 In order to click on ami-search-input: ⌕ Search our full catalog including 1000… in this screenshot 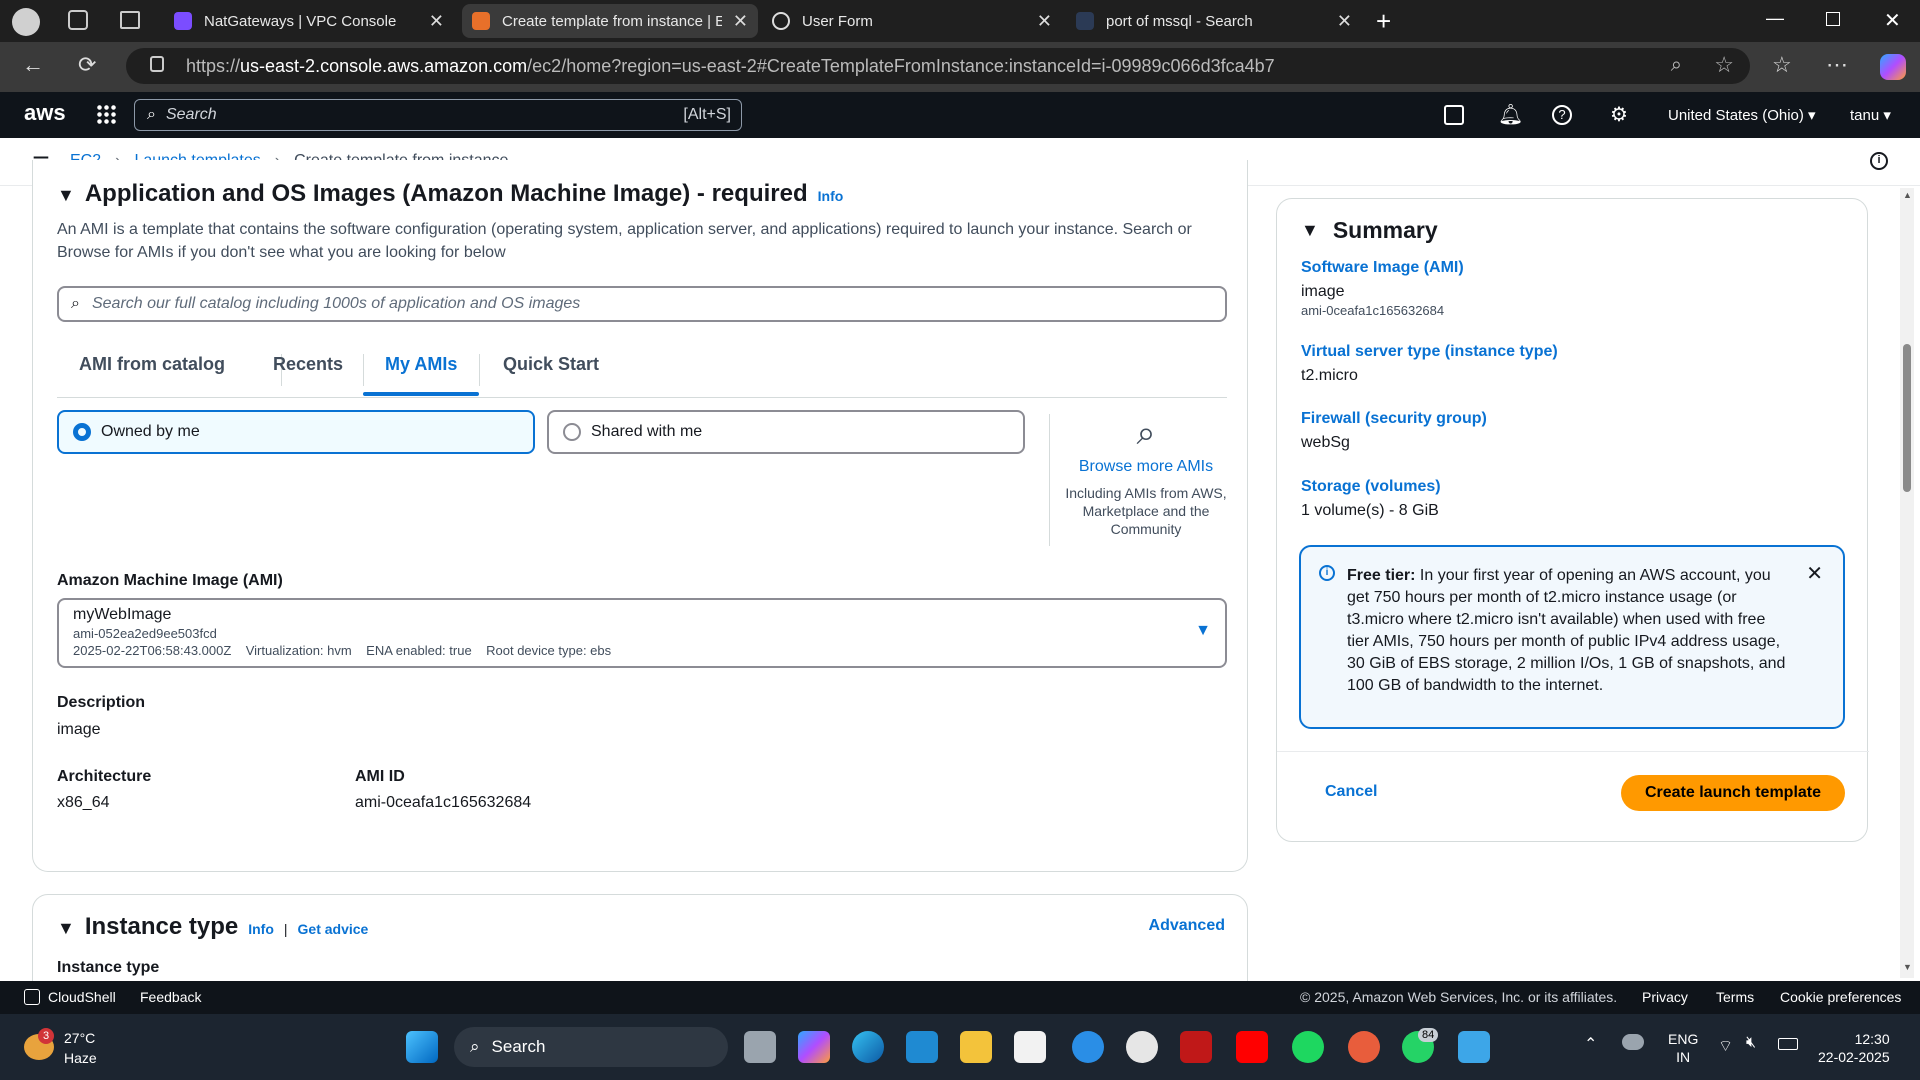, I will do `click(642, 304)`.